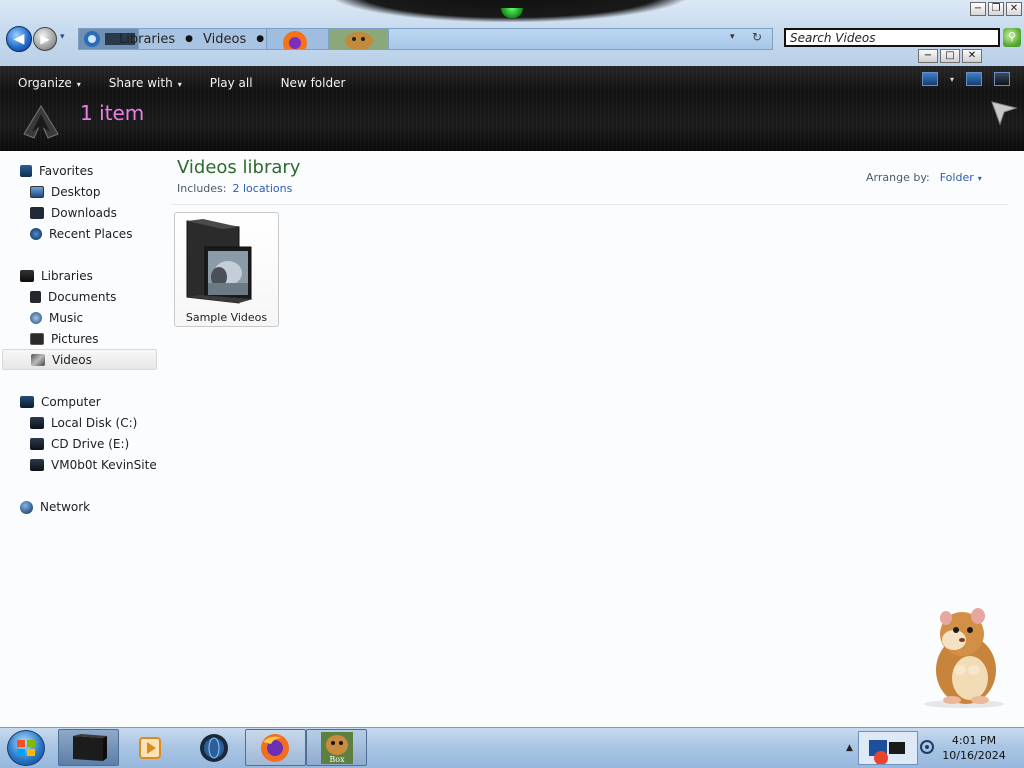 The height and width of the screenshot is (768, 1024). What do you see at coordinates (81, 234) in the screenshot?
I see `nav-recent-places: Recent Places` at bounding box center [81, 234].